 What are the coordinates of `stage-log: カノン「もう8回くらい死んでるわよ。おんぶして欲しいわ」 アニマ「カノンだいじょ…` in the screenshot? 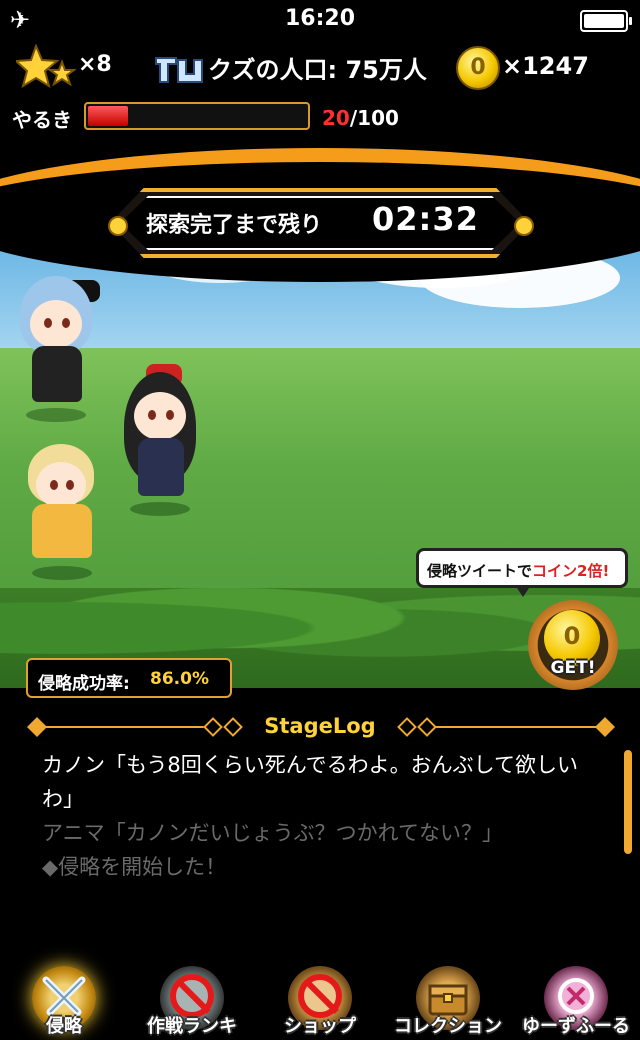 It's located at (322, 816).